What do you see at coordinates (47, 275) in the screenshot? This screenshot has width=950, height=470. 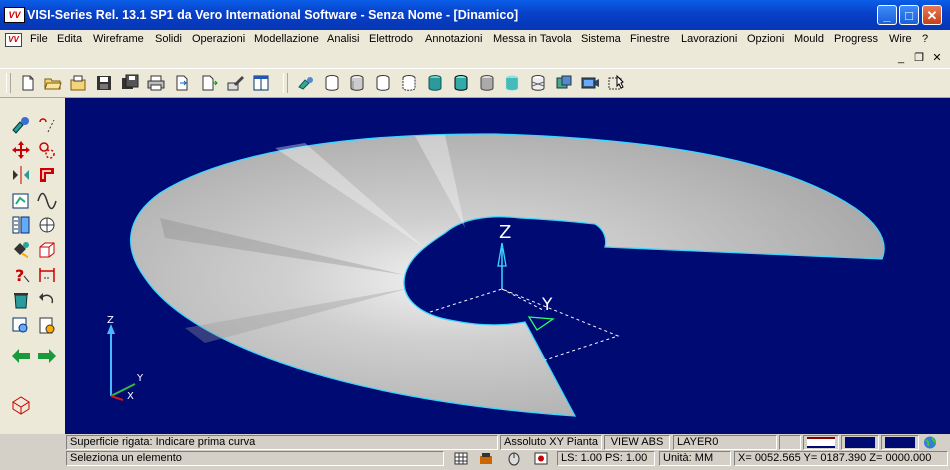 I see `measure-icon` at bounding box center [47, 275].